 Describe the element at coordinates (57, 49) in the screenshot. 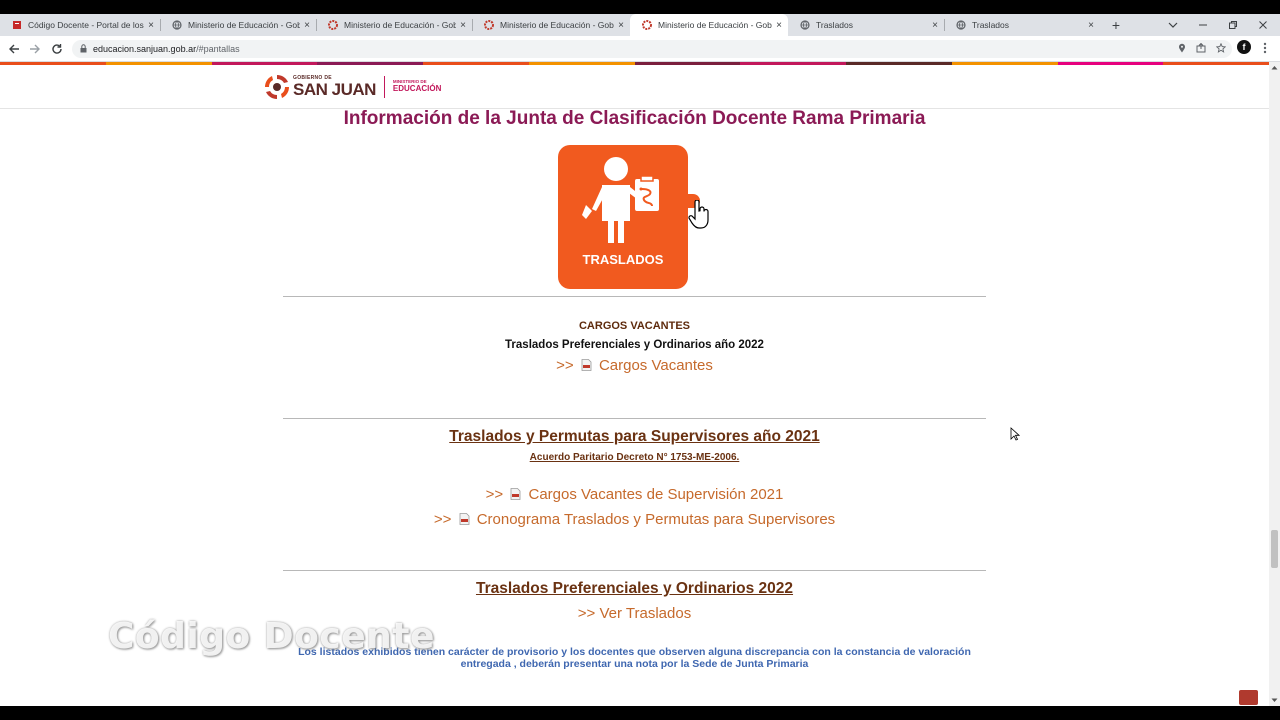

I see `reload-icon` at that location.